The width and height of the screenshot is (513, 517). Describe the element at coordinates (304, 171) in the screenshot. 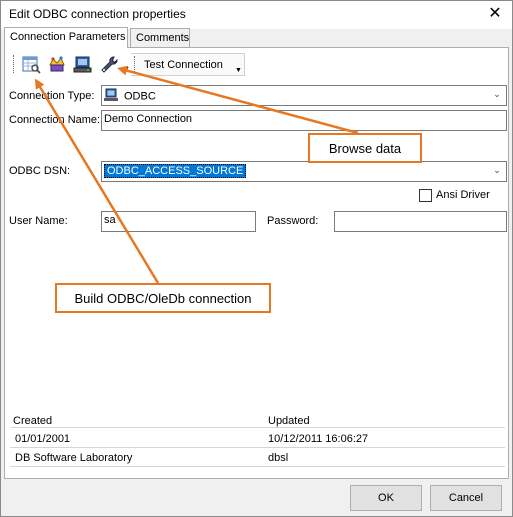

I see `odbc-dsn-select: ODBC_ACCESS_SOURCE ⌄` at that location.